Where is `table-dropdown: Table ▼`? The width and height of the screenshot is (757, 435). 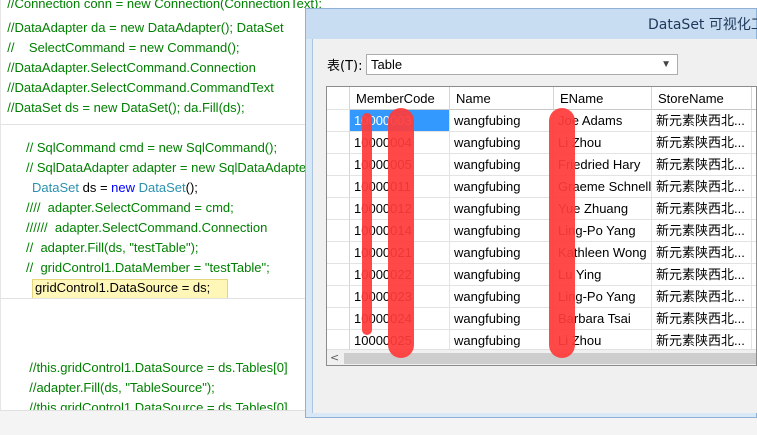
table-dropdown: Table ▼ is located at coordinates (522, 64).